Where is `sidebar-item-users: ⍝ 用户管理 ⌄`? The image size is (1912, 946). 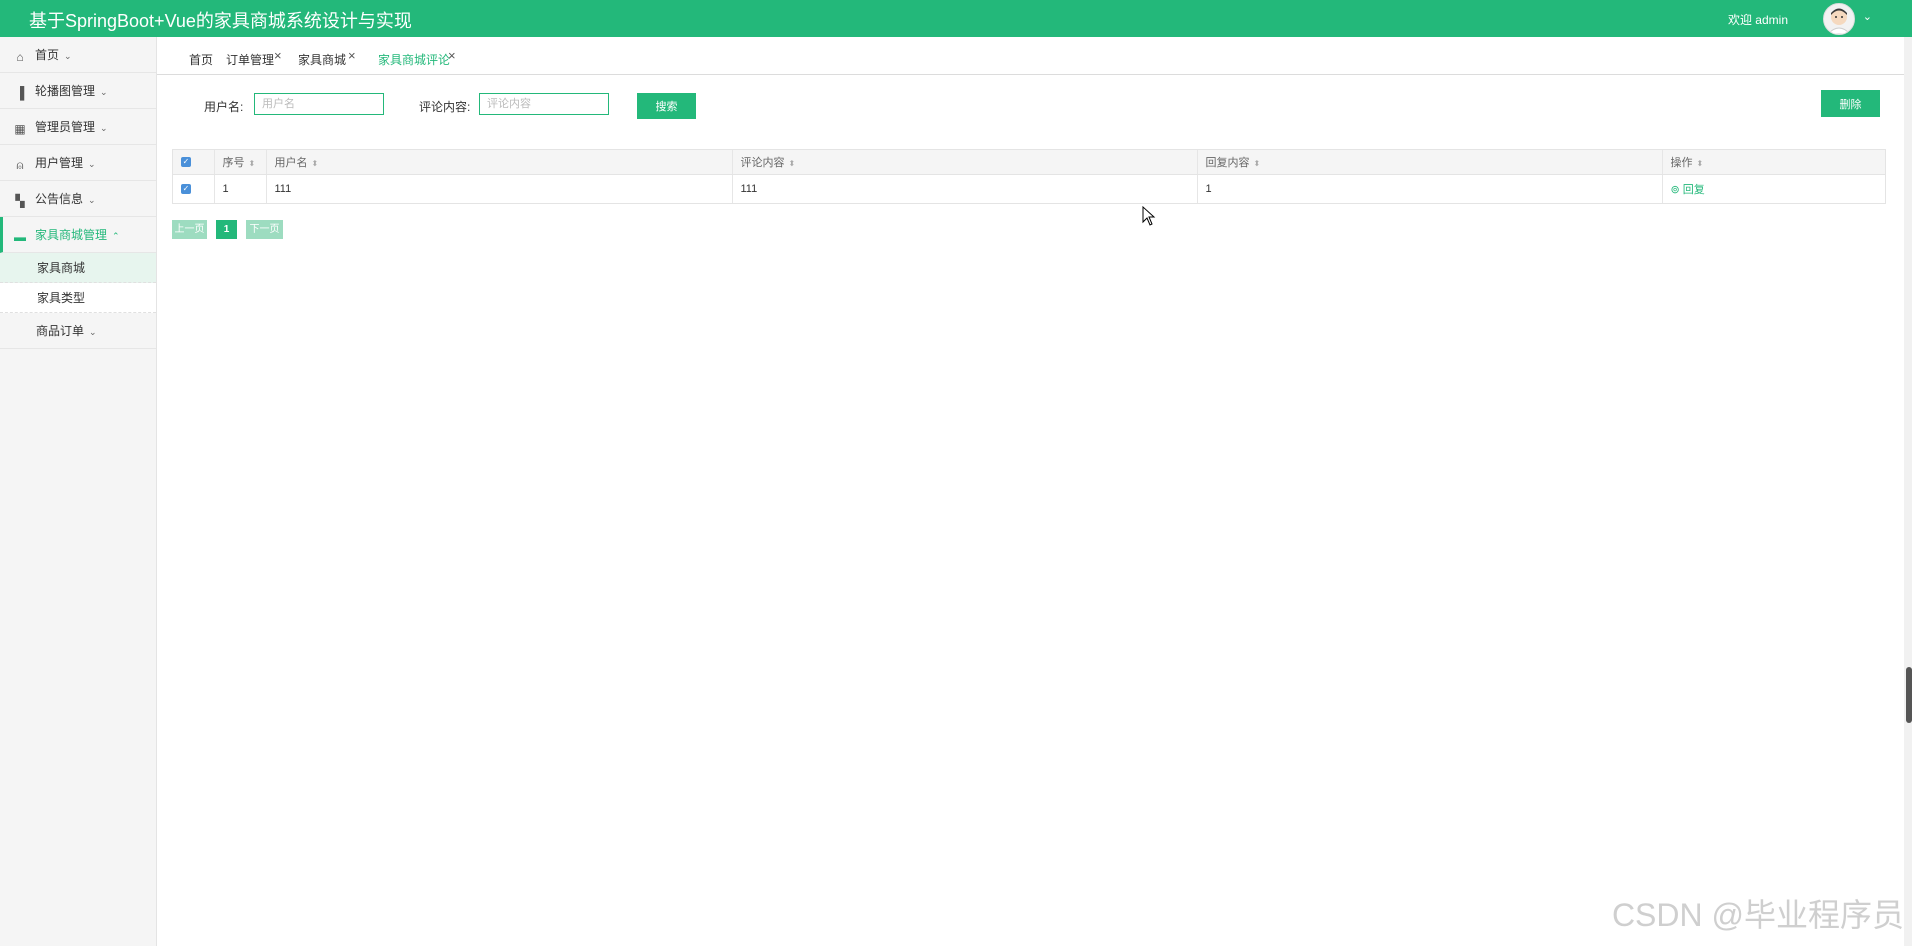
sidebar-item-users: ⍝ 用户管理 ⌄ is located at coordinates (78, 163).